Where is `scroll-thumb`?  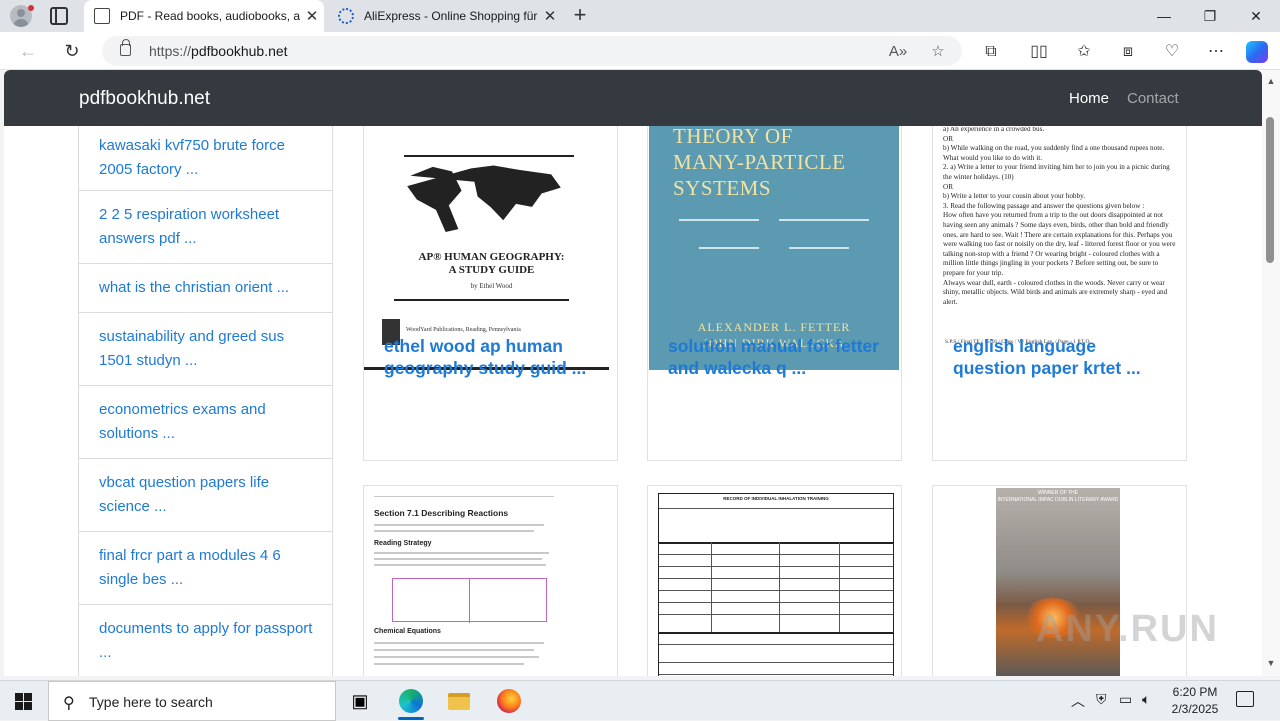
scroll-thumb is located at coordinates (1270, 190).